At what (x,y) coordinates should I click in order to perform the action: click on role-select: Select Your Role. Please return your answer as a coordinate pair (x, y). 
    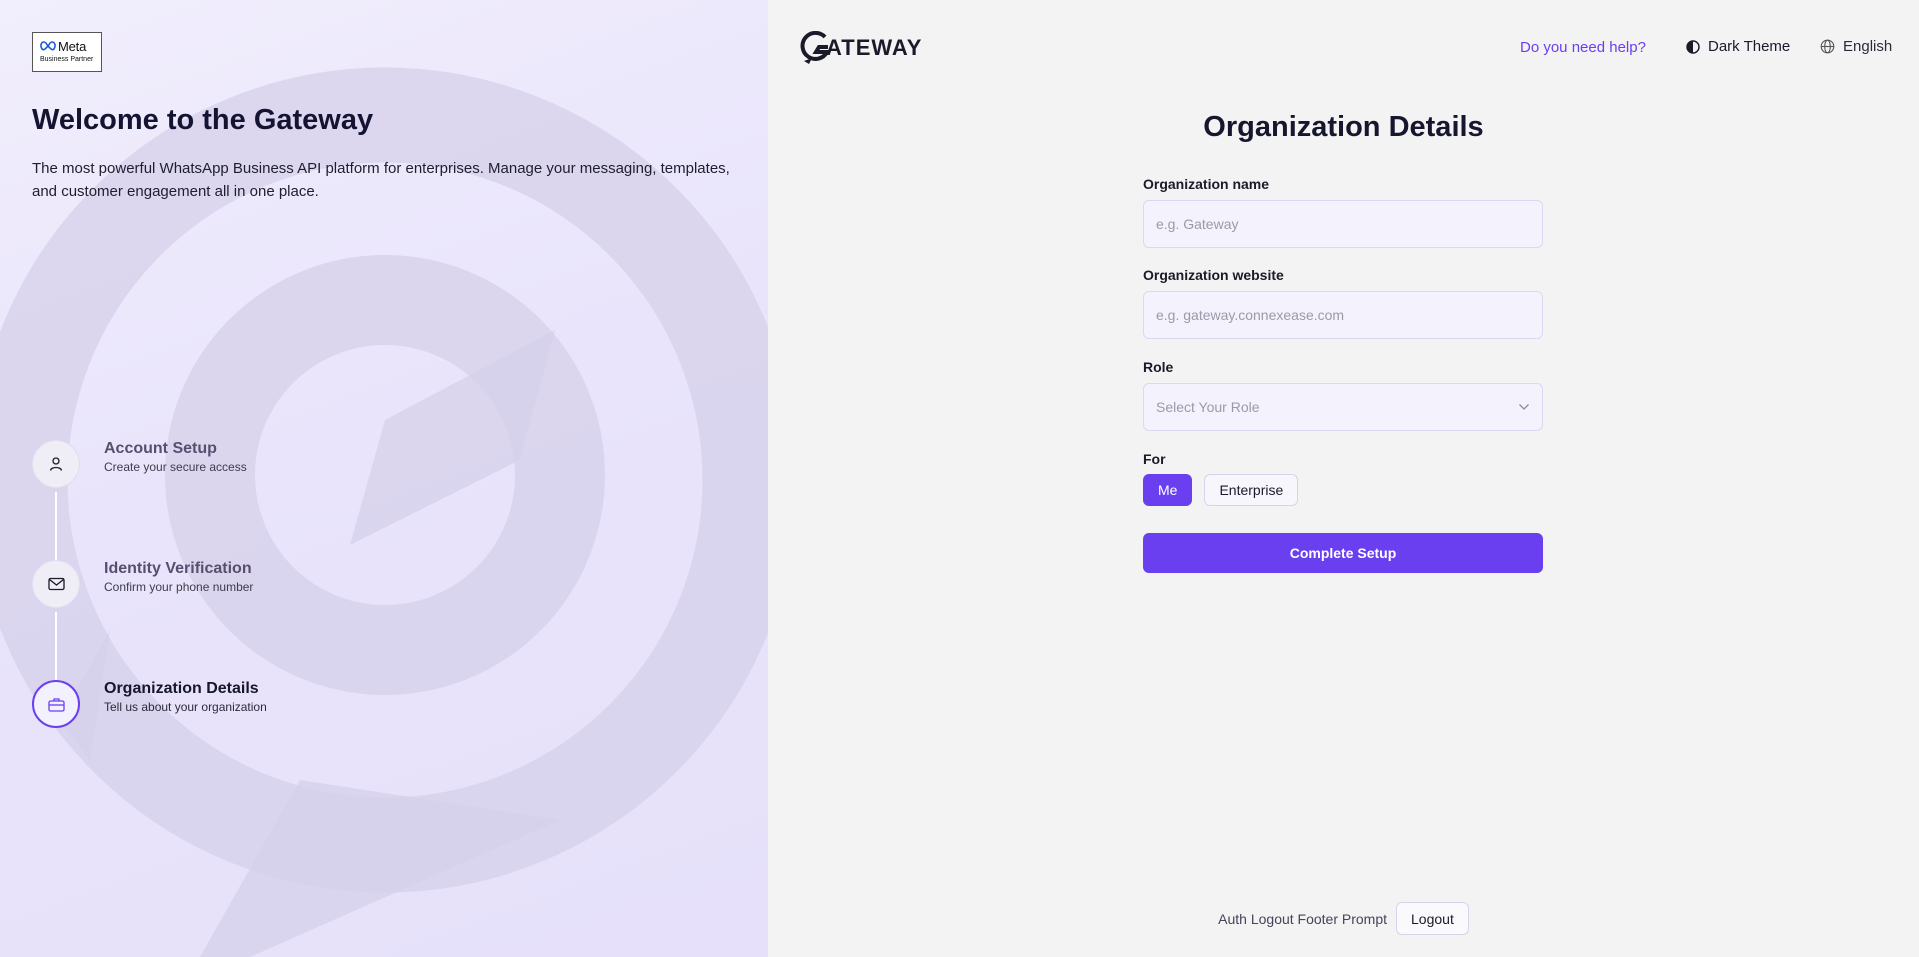
    Looking at the image, I should click on (1343, 407).